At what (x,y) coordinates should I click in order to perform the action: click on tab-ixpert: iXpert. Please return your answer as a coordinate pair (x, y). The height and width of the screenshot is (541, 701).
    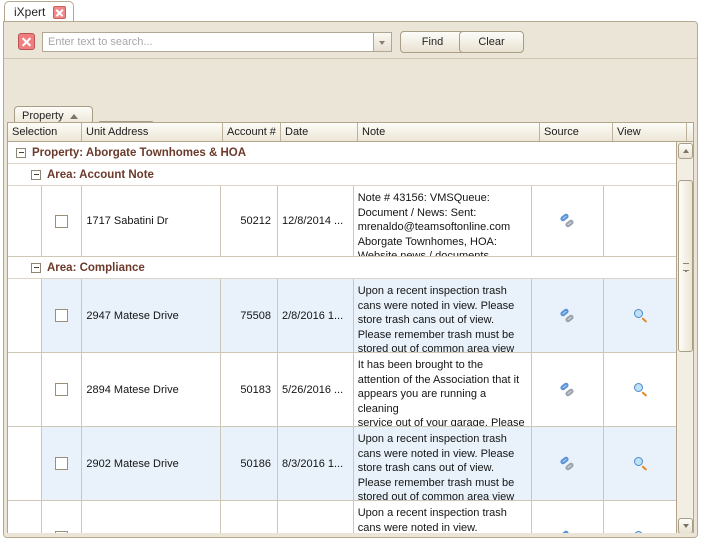
    Looking at the image, I should click on (39, 11).